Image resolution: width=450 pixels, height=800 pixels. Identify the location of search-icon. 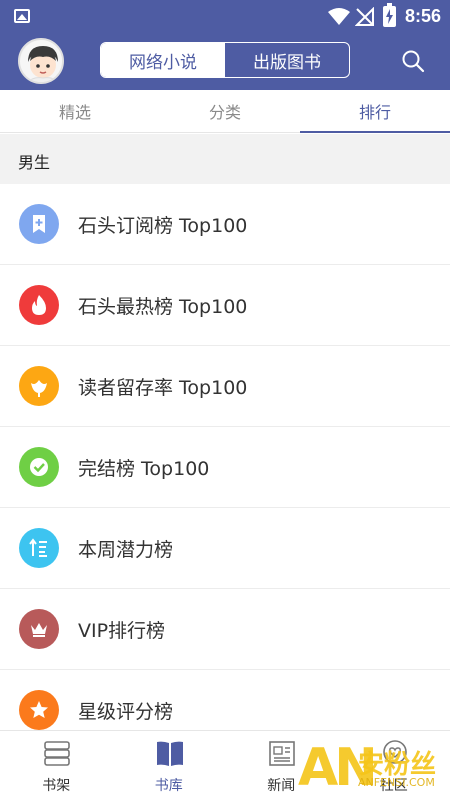
(413, 61).